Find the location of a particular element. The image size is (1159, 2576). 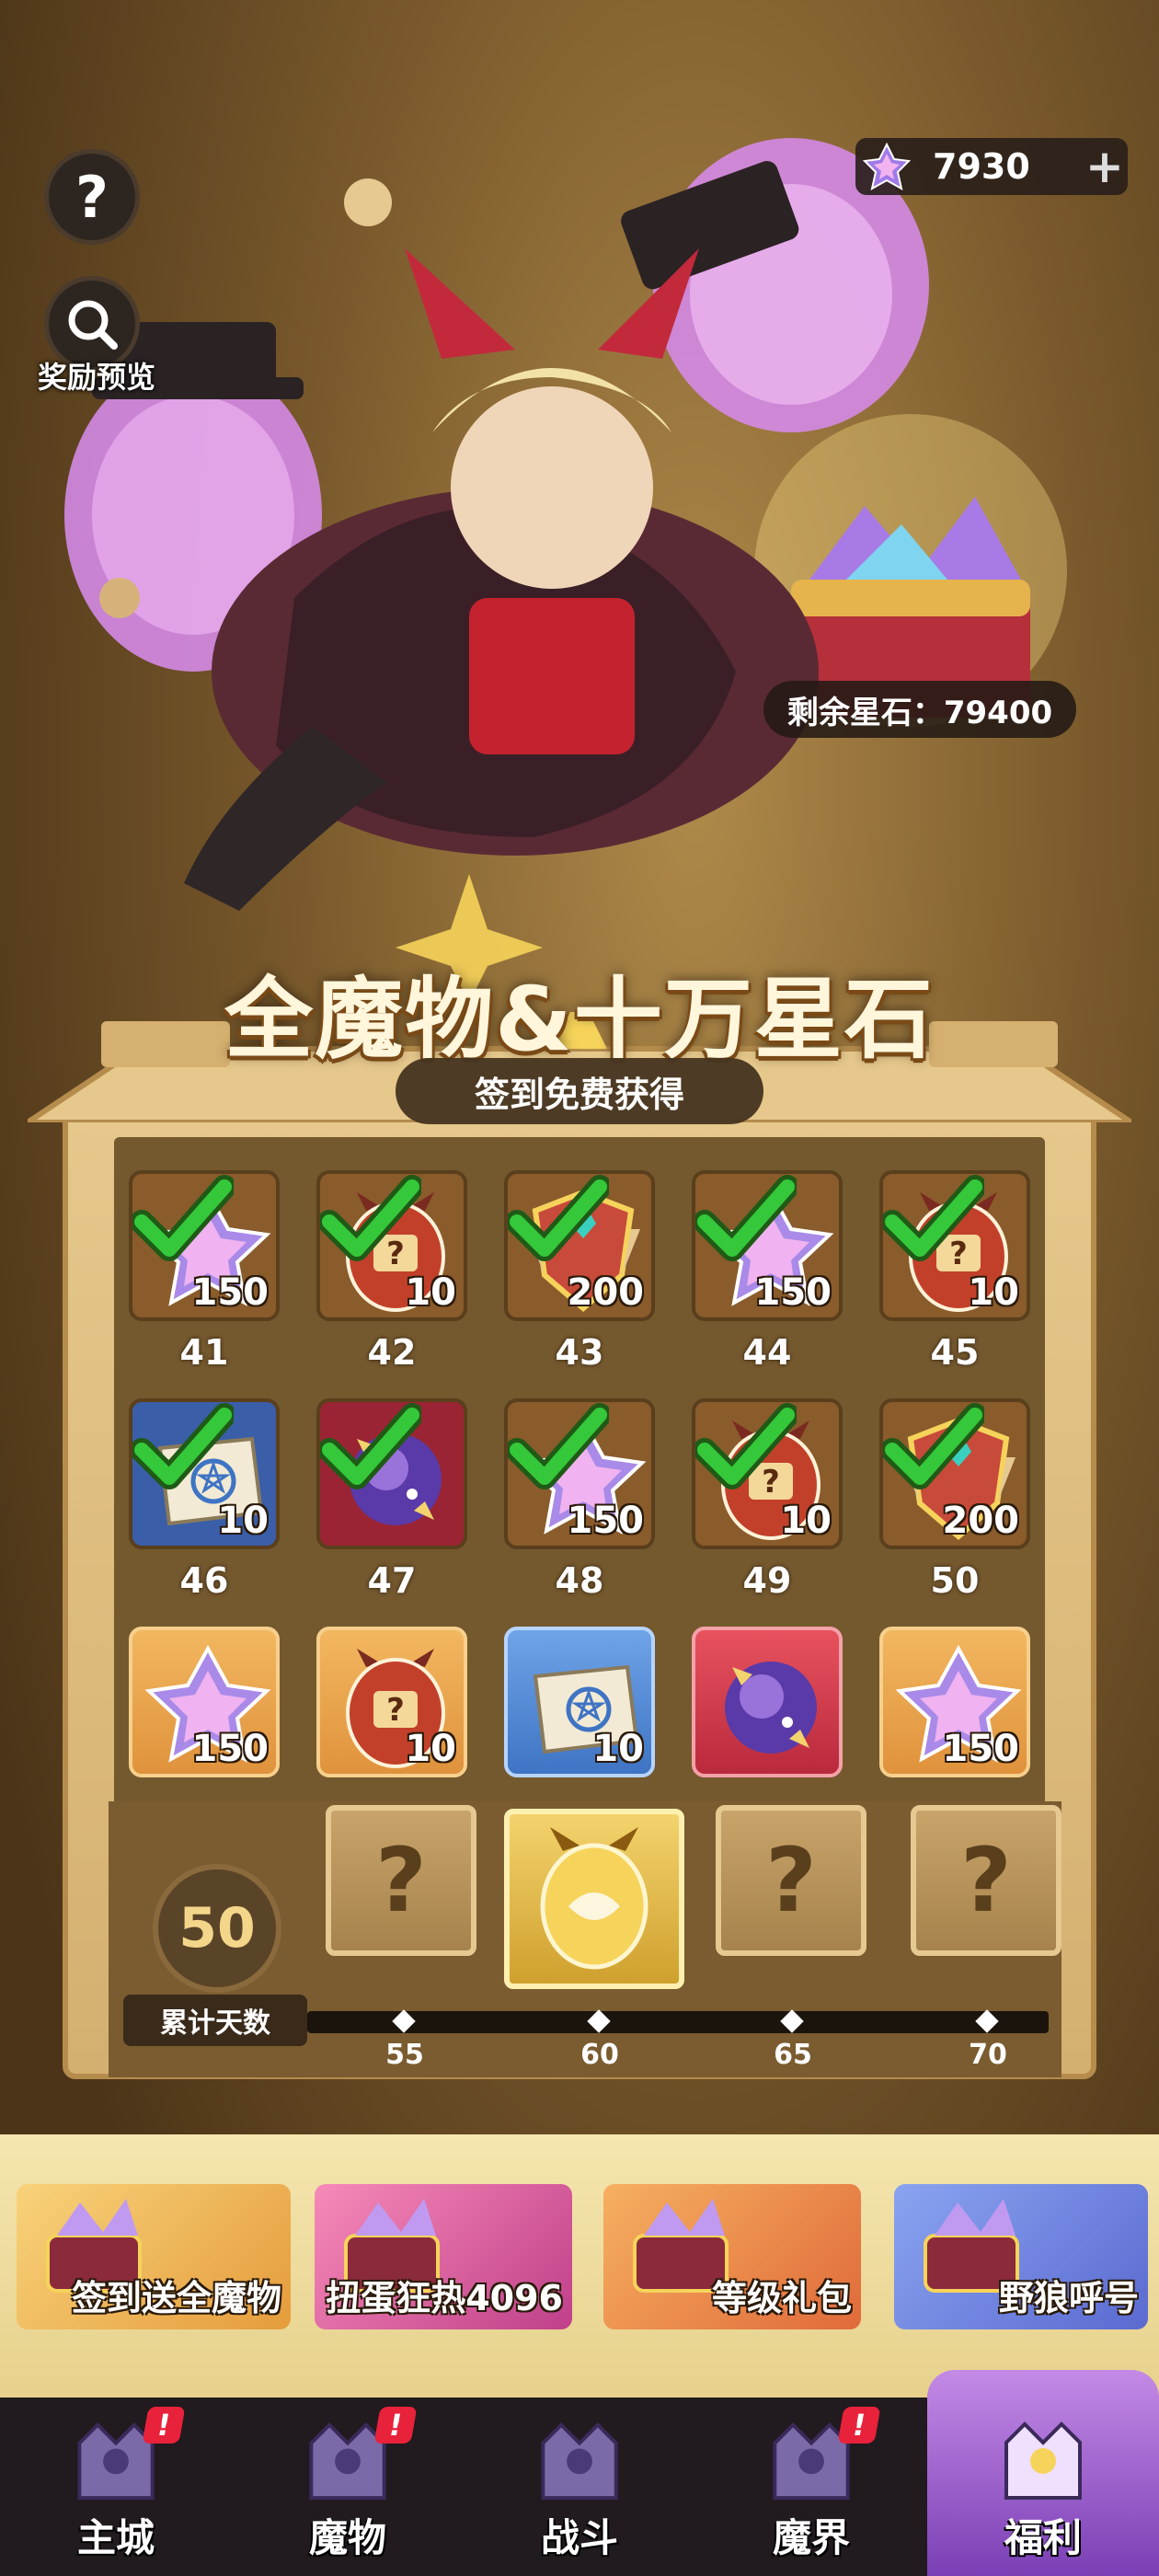

add-currency-button: + is located at coordinates (1105, 166).